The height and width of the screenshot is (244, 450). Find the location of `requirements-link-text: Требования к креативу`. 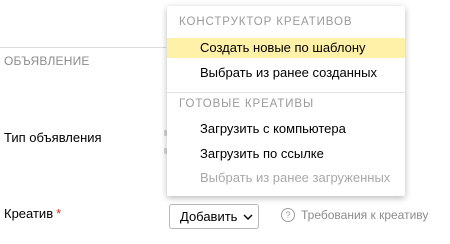

requirements-link-text: Требования к креативу is located at coordinates (365, 215).